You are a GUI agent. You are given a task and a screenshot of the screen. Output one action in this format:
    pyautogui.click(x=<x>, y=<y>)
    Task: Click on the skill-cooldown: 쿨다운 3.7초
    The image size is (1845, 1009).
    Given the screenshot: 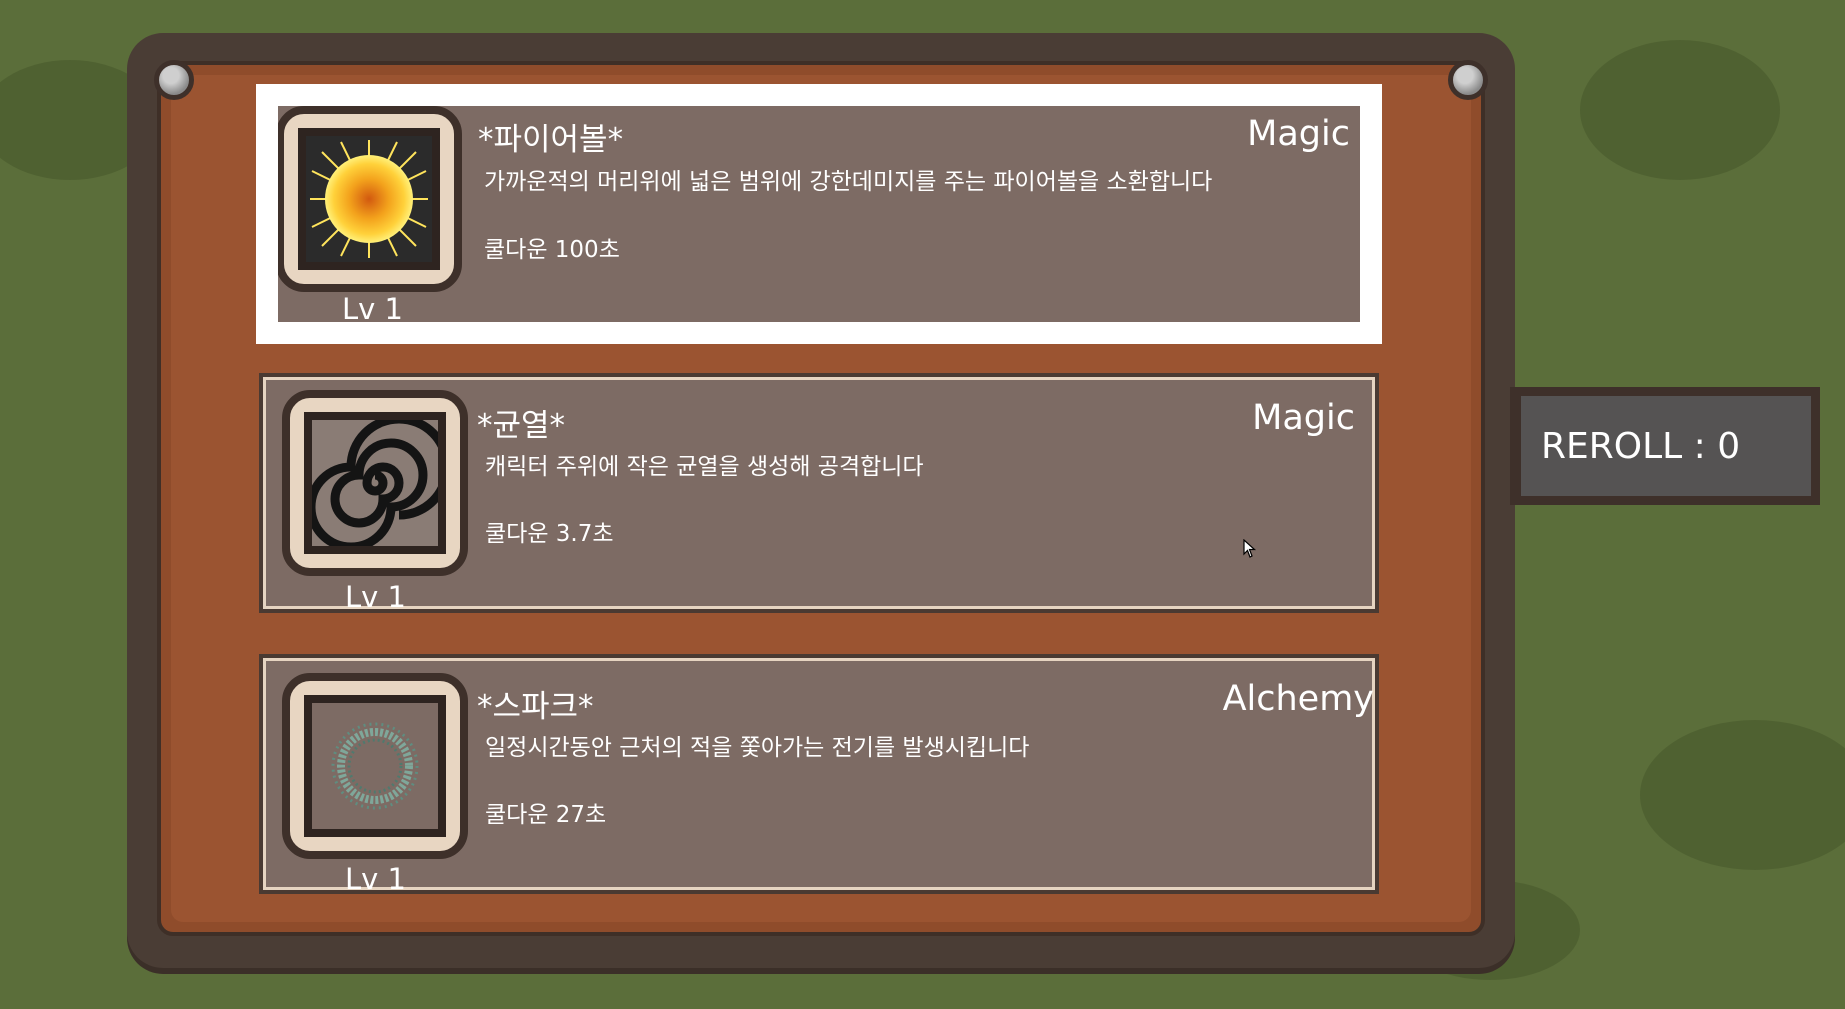 What is the action you would take?
    pyautogui.click(x=549, y=534)
    